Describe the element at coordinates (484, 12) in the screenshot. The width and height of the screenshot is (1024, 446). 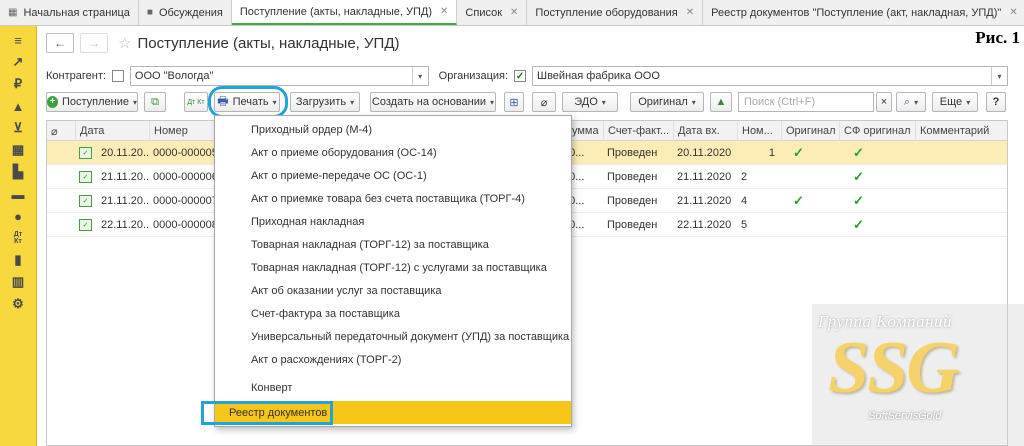
I see `tab-label: Список` at that location.